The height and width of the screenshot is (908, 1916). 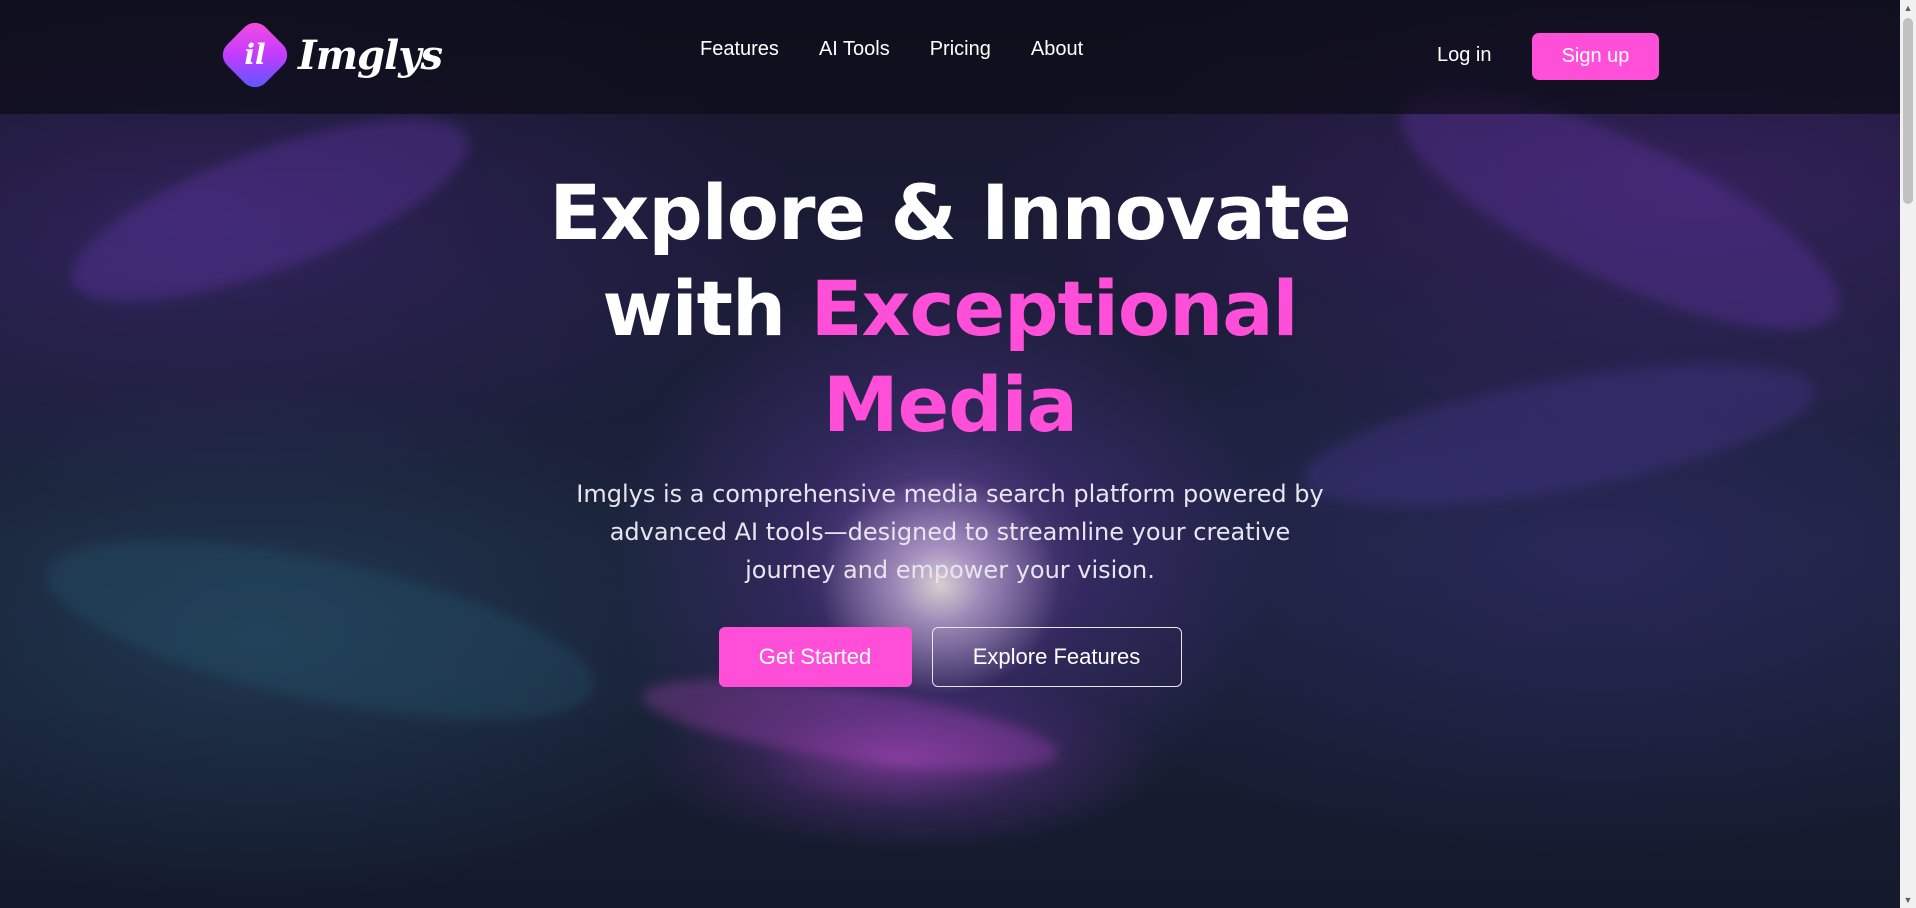 What do you see at coordinates (815, 657) in the screenshot?
I see `get-started-button: Get Started` at bounding box center [815, 657].